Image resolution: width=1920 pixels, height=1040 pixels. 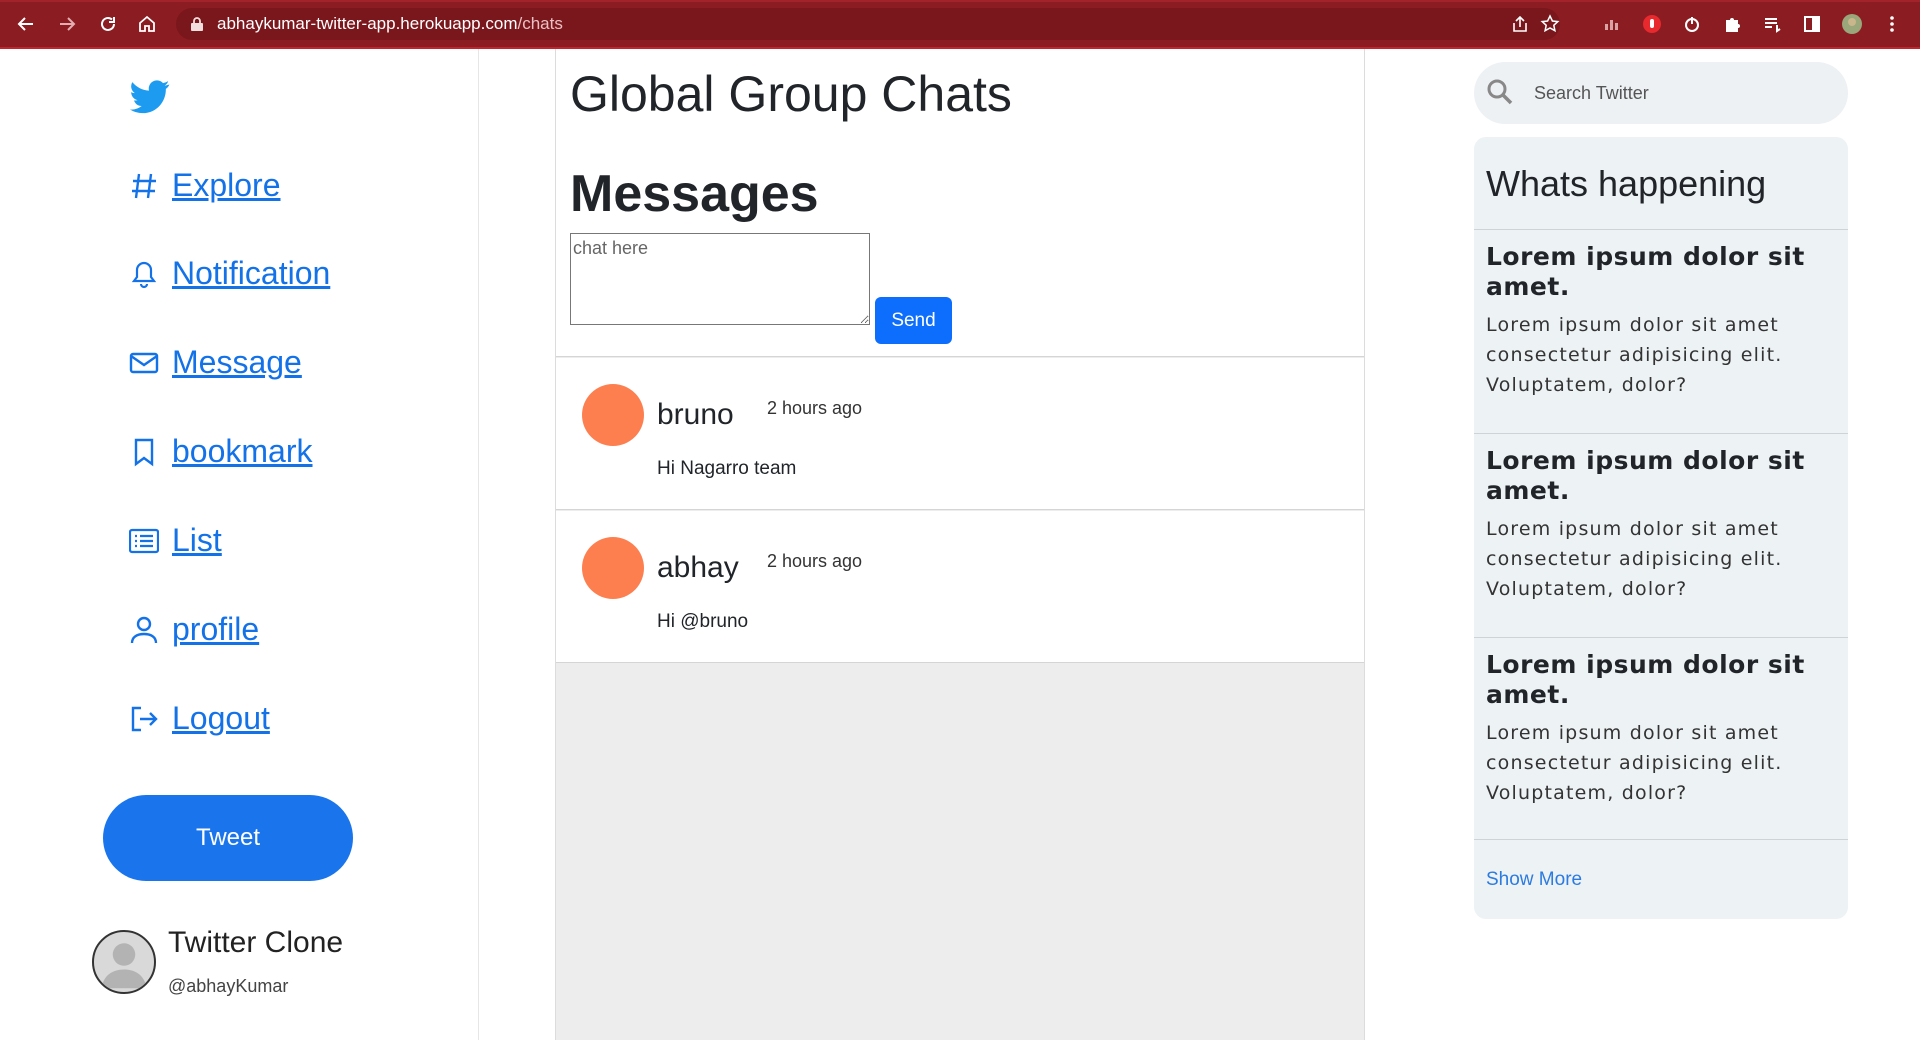 I want to click on hash-icon, so click(x=144, y=186).